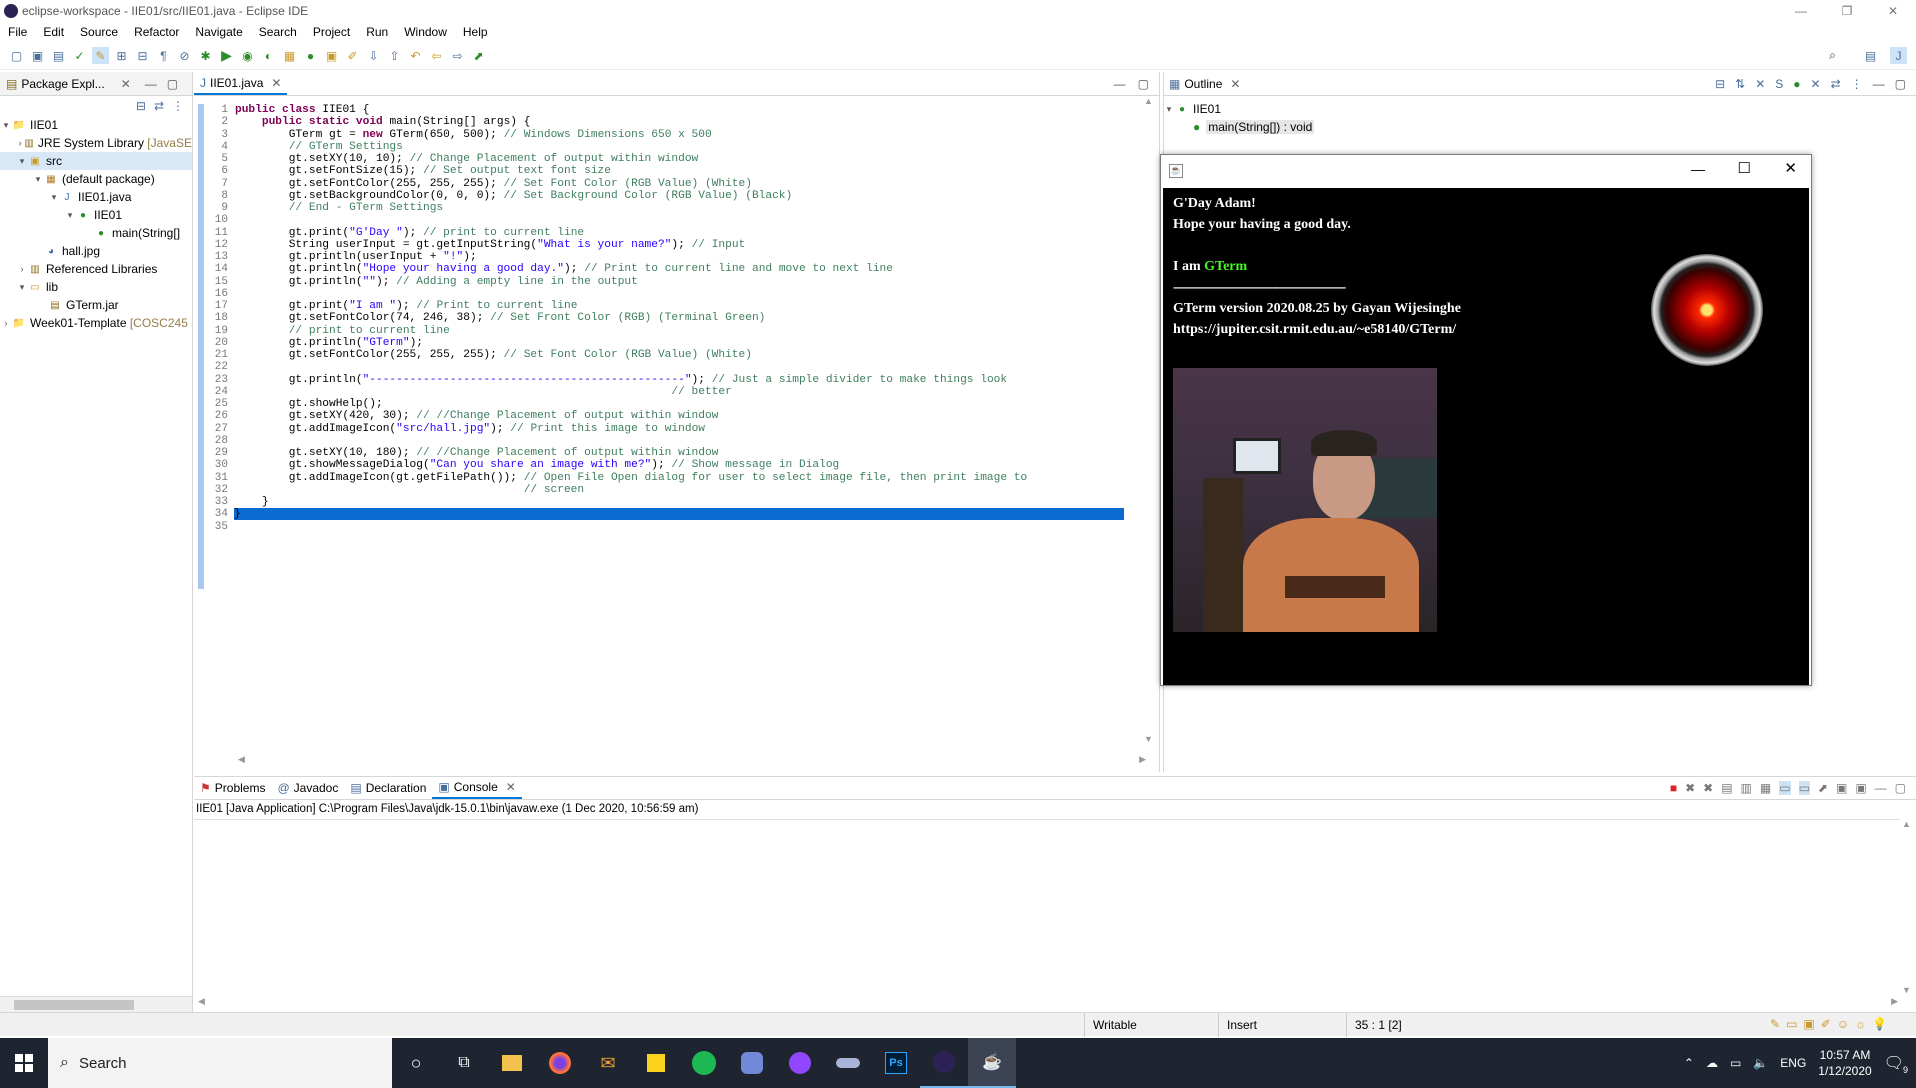 The image size is (1916, 1088). Describe the element at coordinates (96, 233) in the screenshot. I see `tree-item-method: ● main(String[]` at that location.